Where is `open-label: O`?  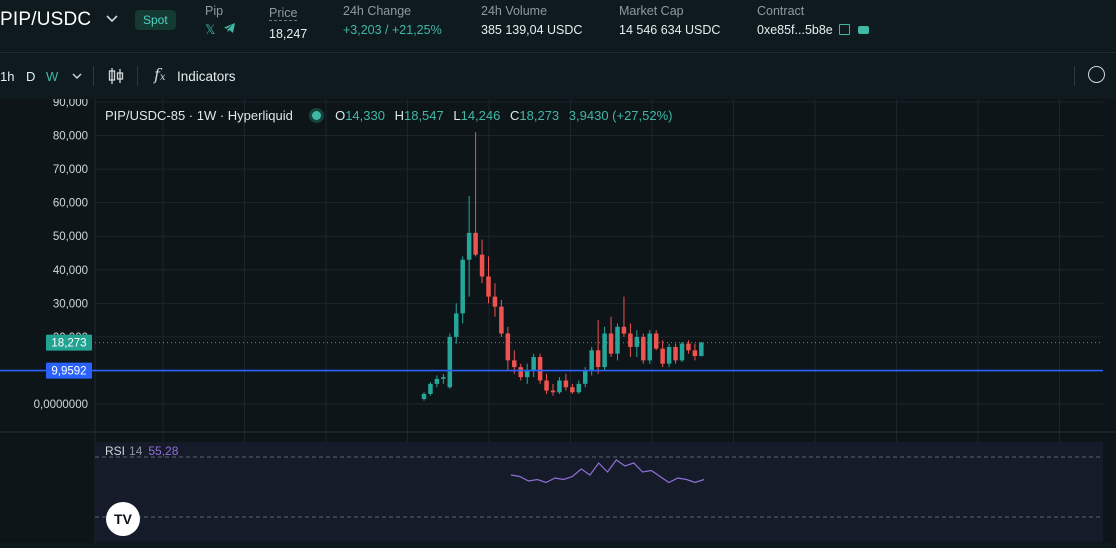 open-label: O is located at coordinates (340, 115).